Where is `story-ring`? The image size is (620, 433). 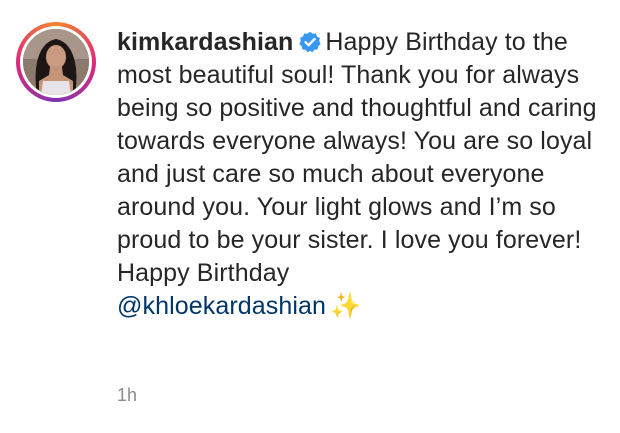
story-ring is located at coordinates (56, 62).